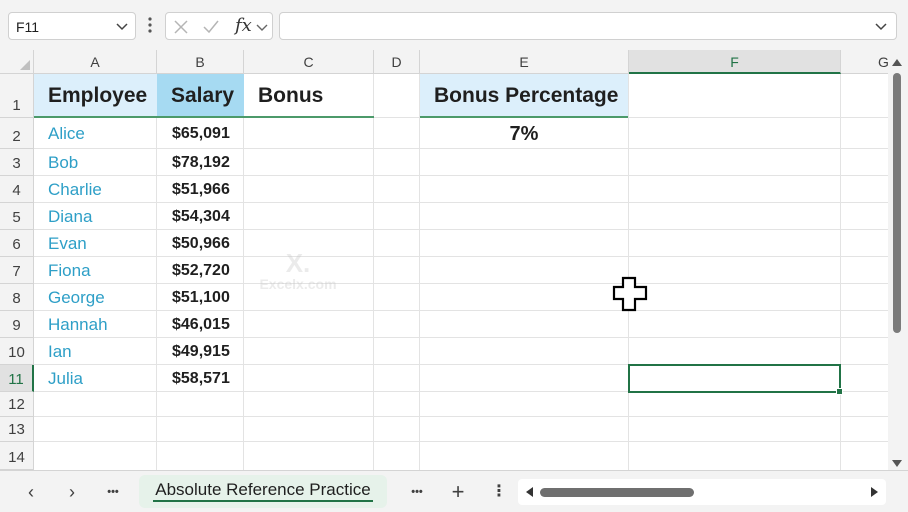 This screenshot has height=512, width=908. I want to click on row-number: 4, so click(16, 190).